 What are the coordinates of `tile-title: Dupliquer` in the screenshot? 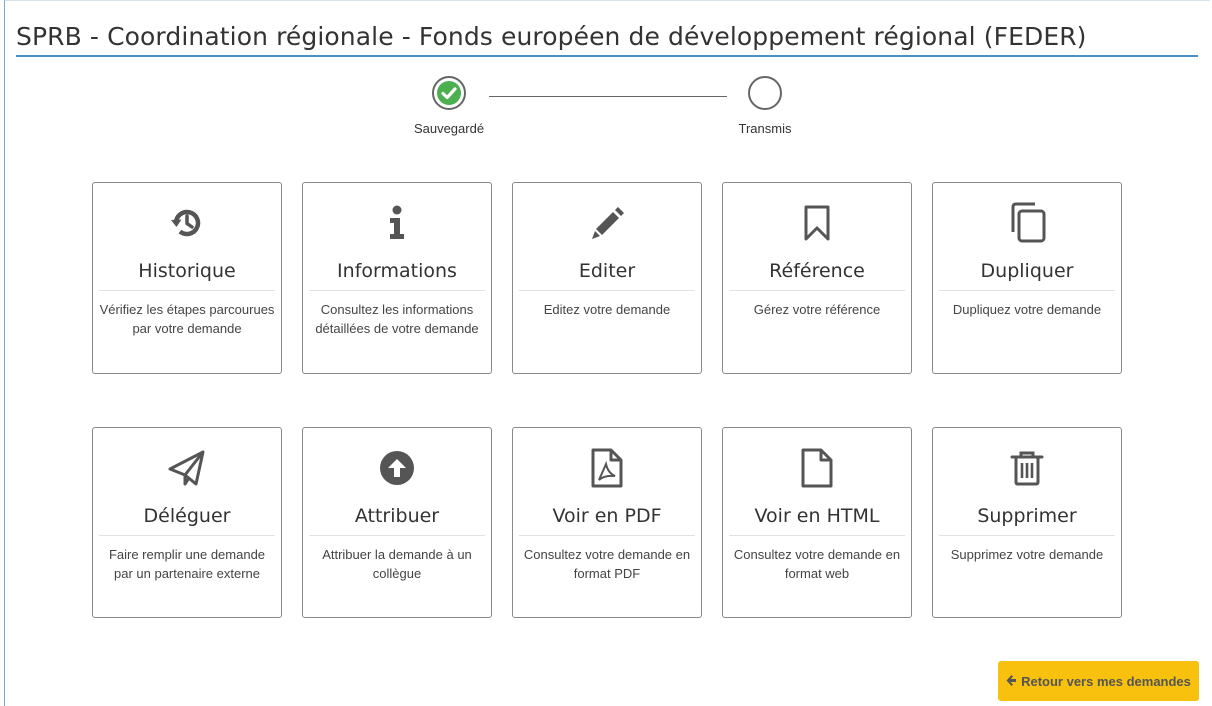 It's located at (1027, 275).